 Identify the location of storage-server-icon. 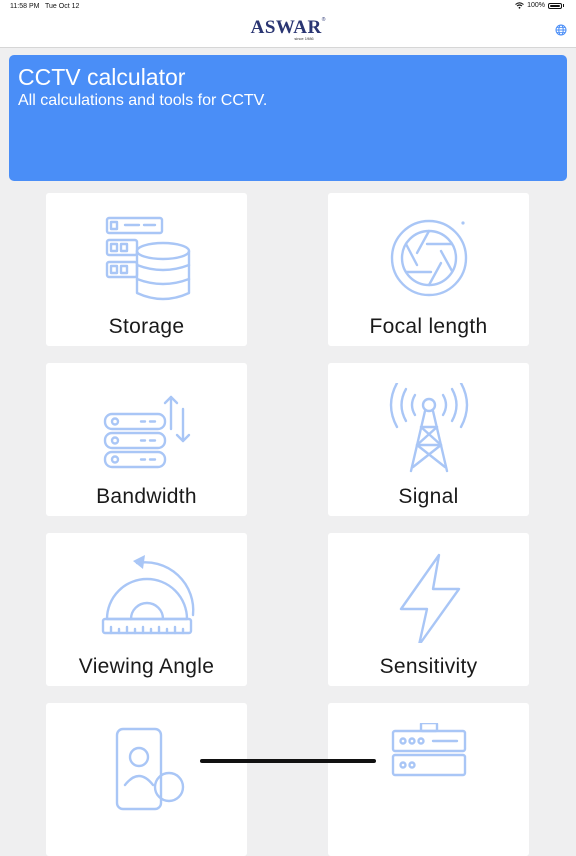
(147, 258).